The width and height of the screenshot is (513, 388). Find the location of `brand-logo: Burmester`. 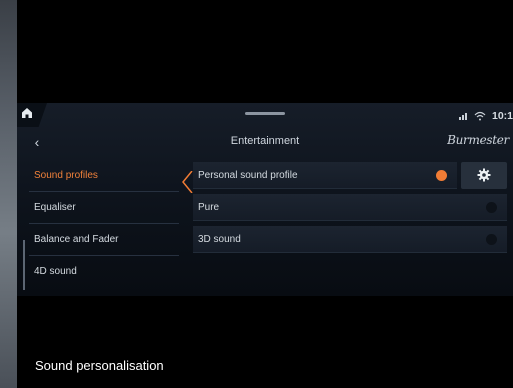

brand-logo: Burmester is located at coordinates (478, 140).